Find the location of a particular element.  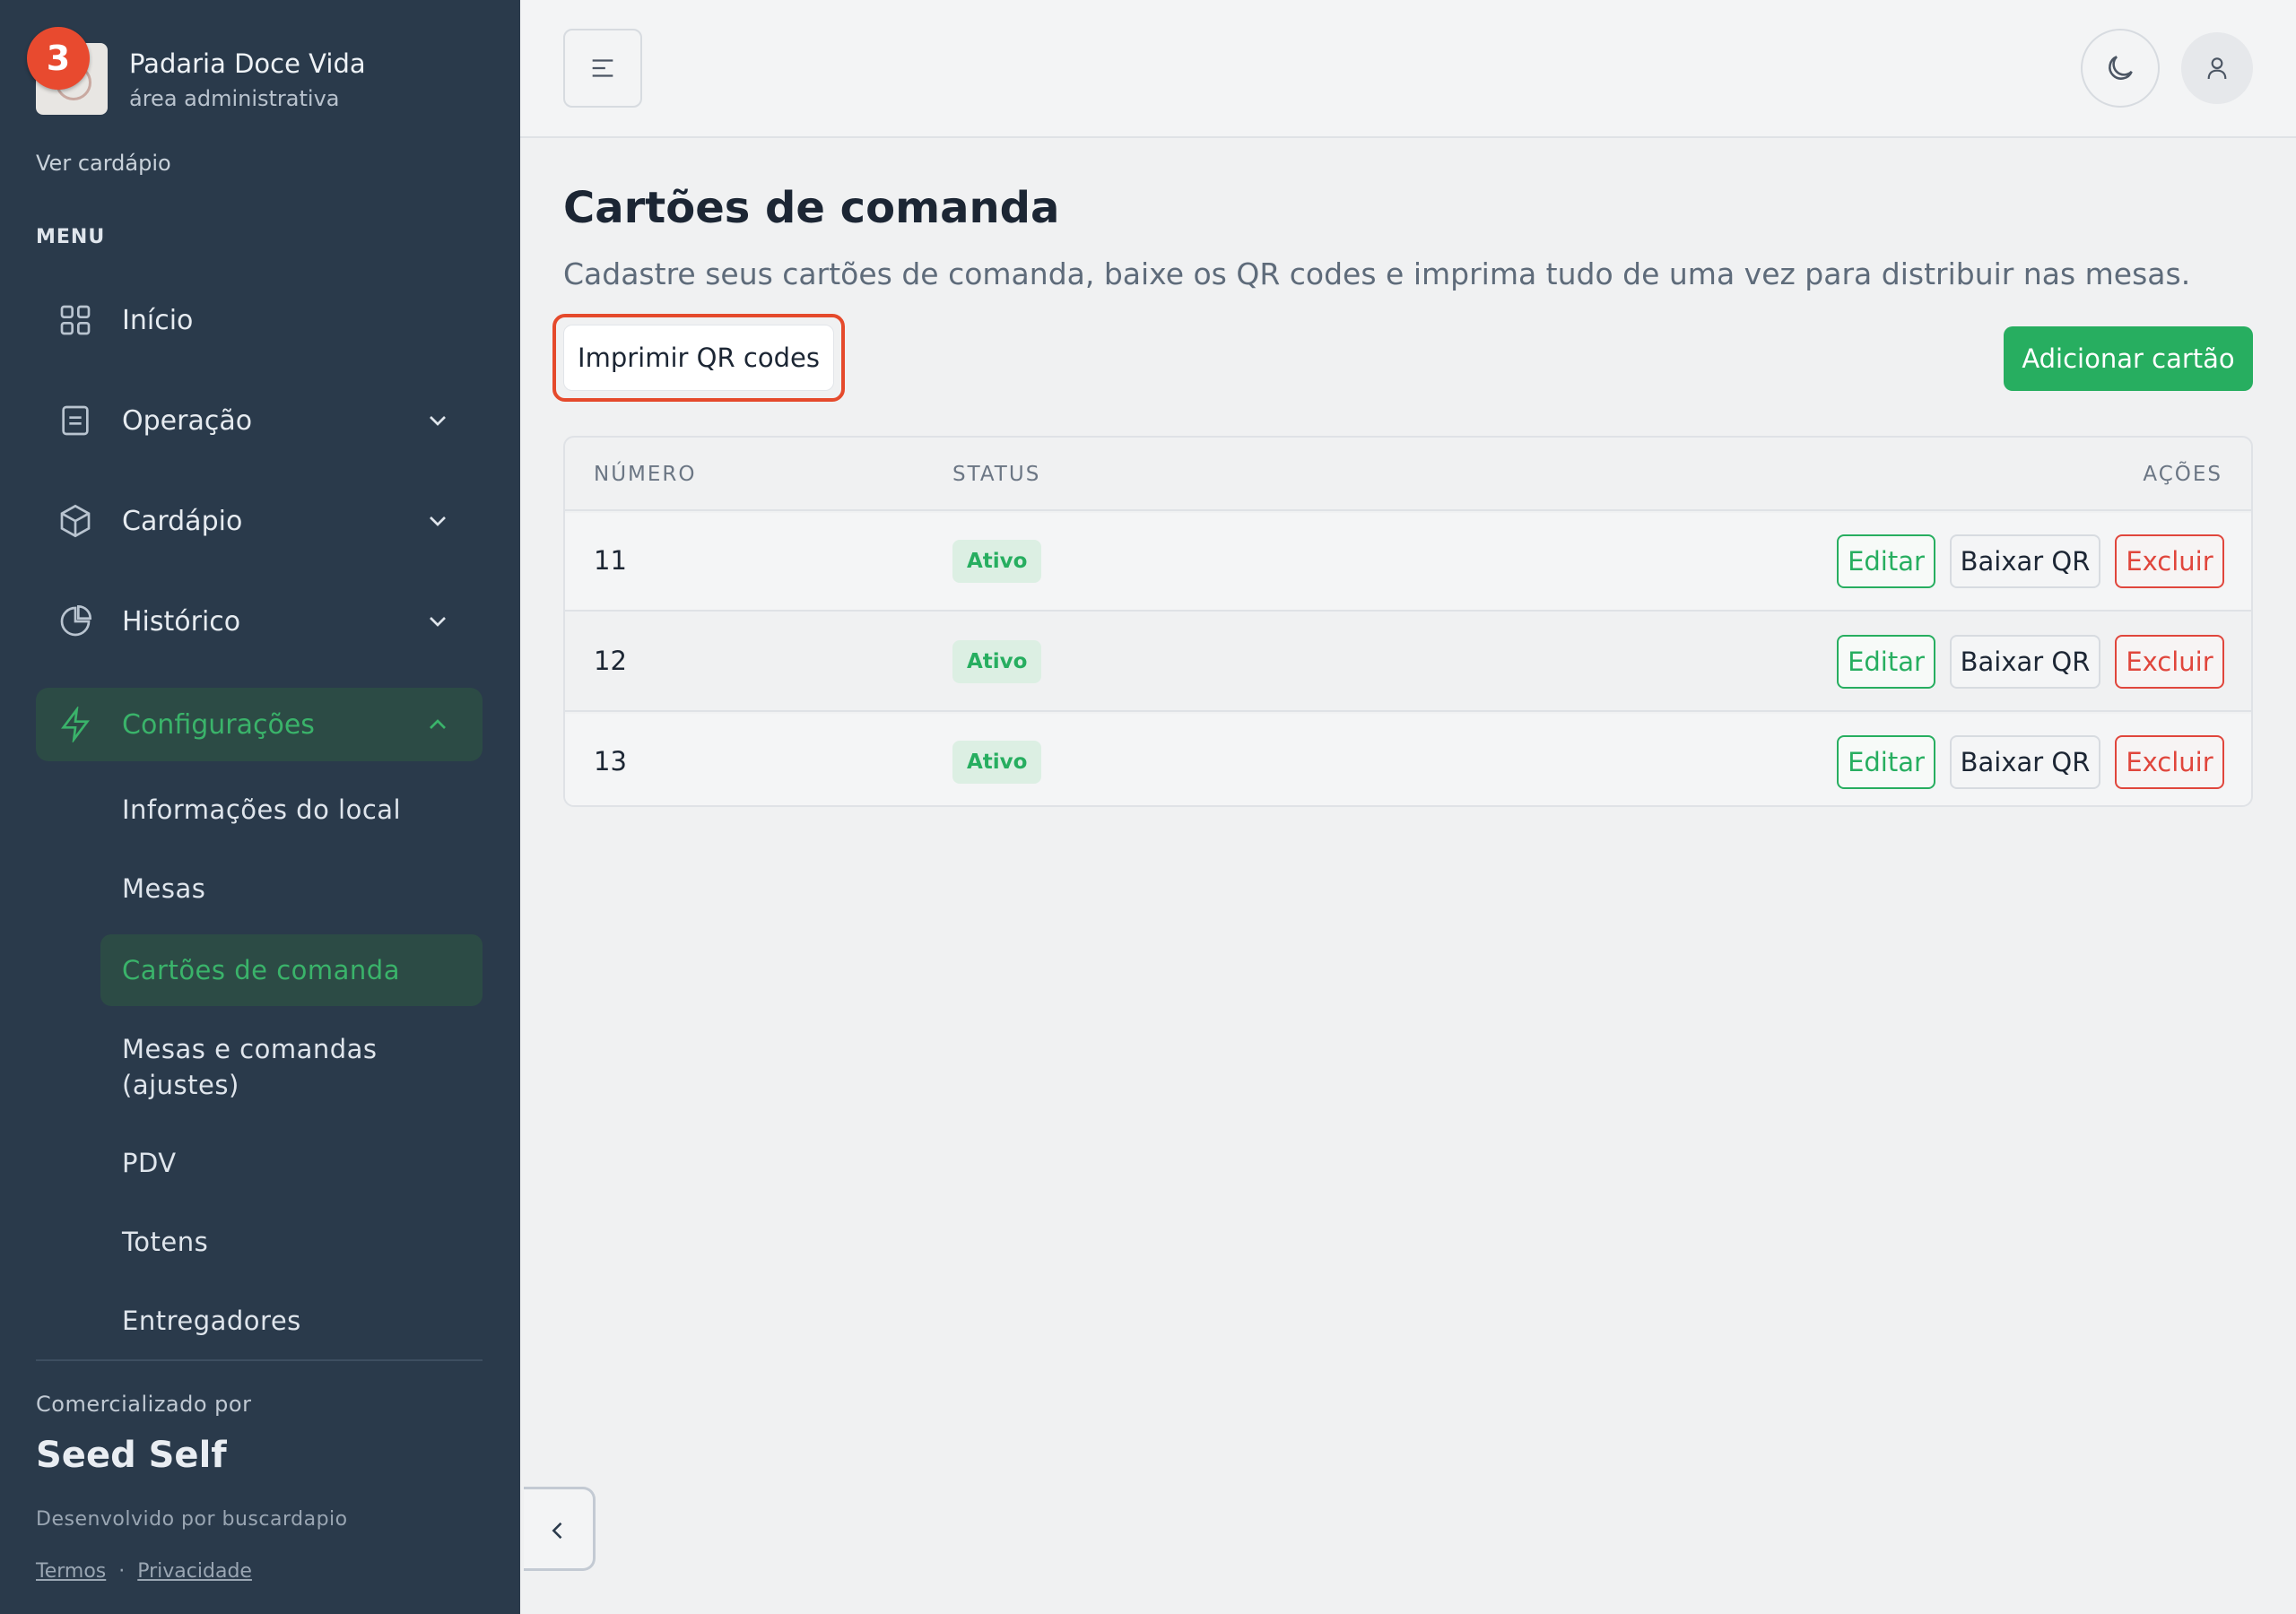

sidebar-subitem-totens: Totens is located at coordinates (291, 1242).